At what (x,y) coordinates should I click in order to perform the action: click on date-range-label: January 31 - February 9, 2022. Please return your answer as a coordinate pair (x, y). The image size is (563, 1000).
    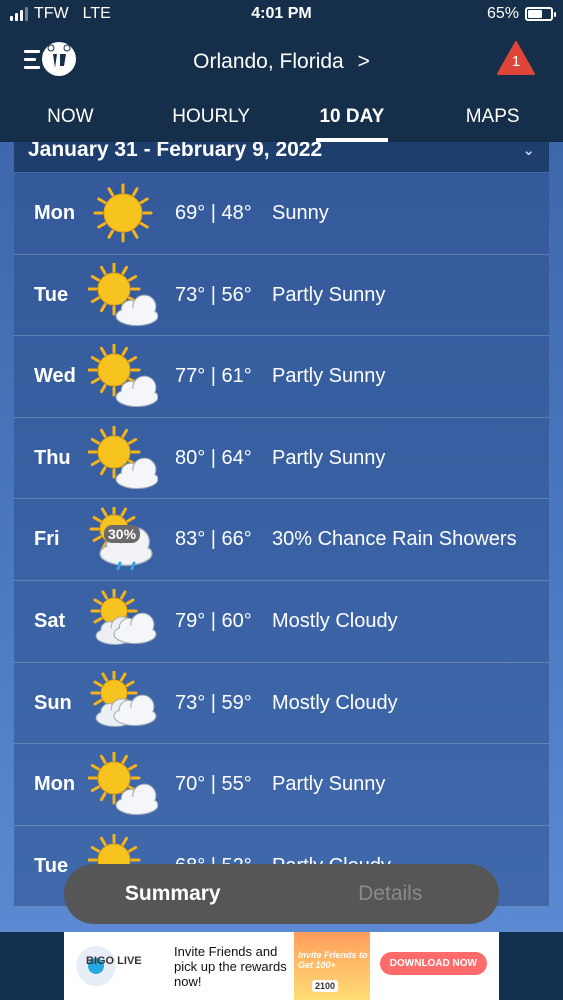
    Looking at the image, I should click on (175, 151).